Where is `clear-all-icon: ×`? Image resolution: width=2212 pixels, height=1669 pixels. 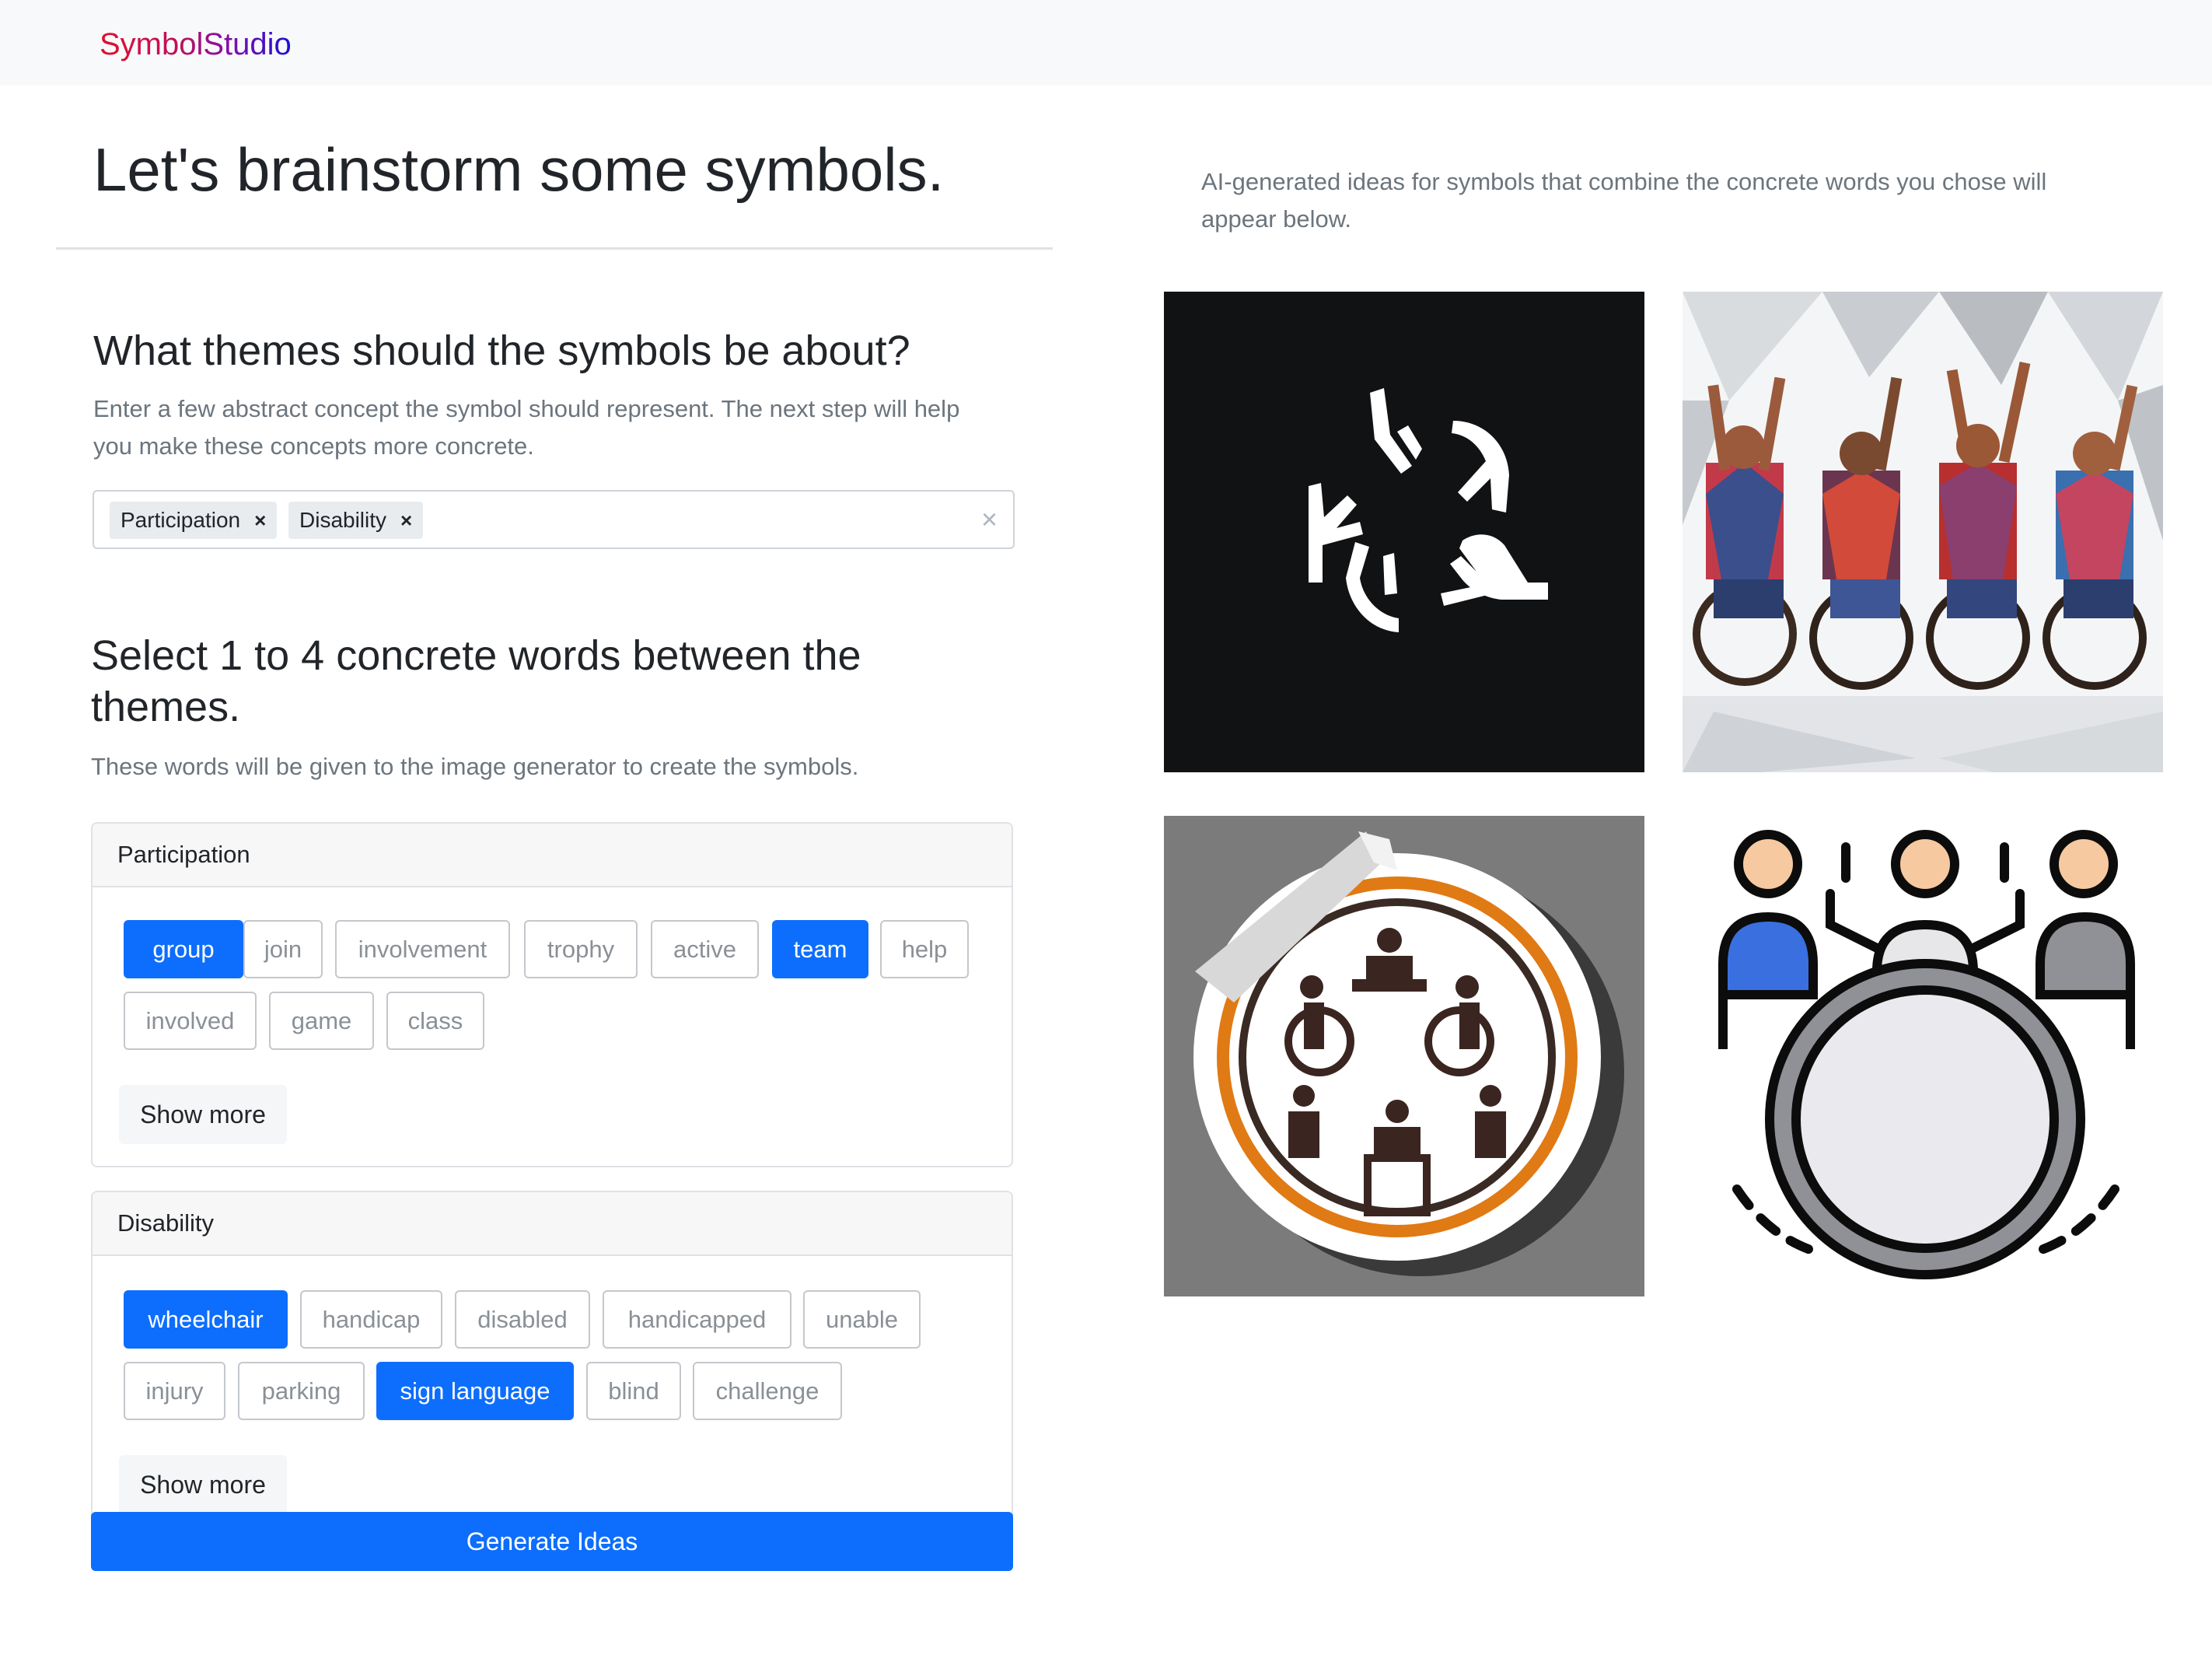 clear-all-icon: × is located at coordinates (989, 519).